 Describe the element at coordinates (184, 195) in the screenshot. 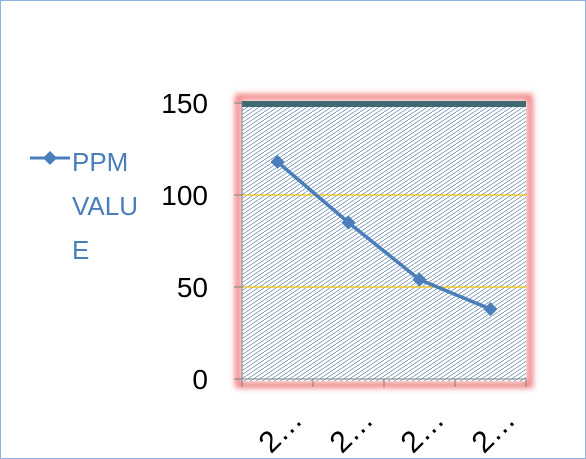

I see `y-tick-label: 100` at that location.